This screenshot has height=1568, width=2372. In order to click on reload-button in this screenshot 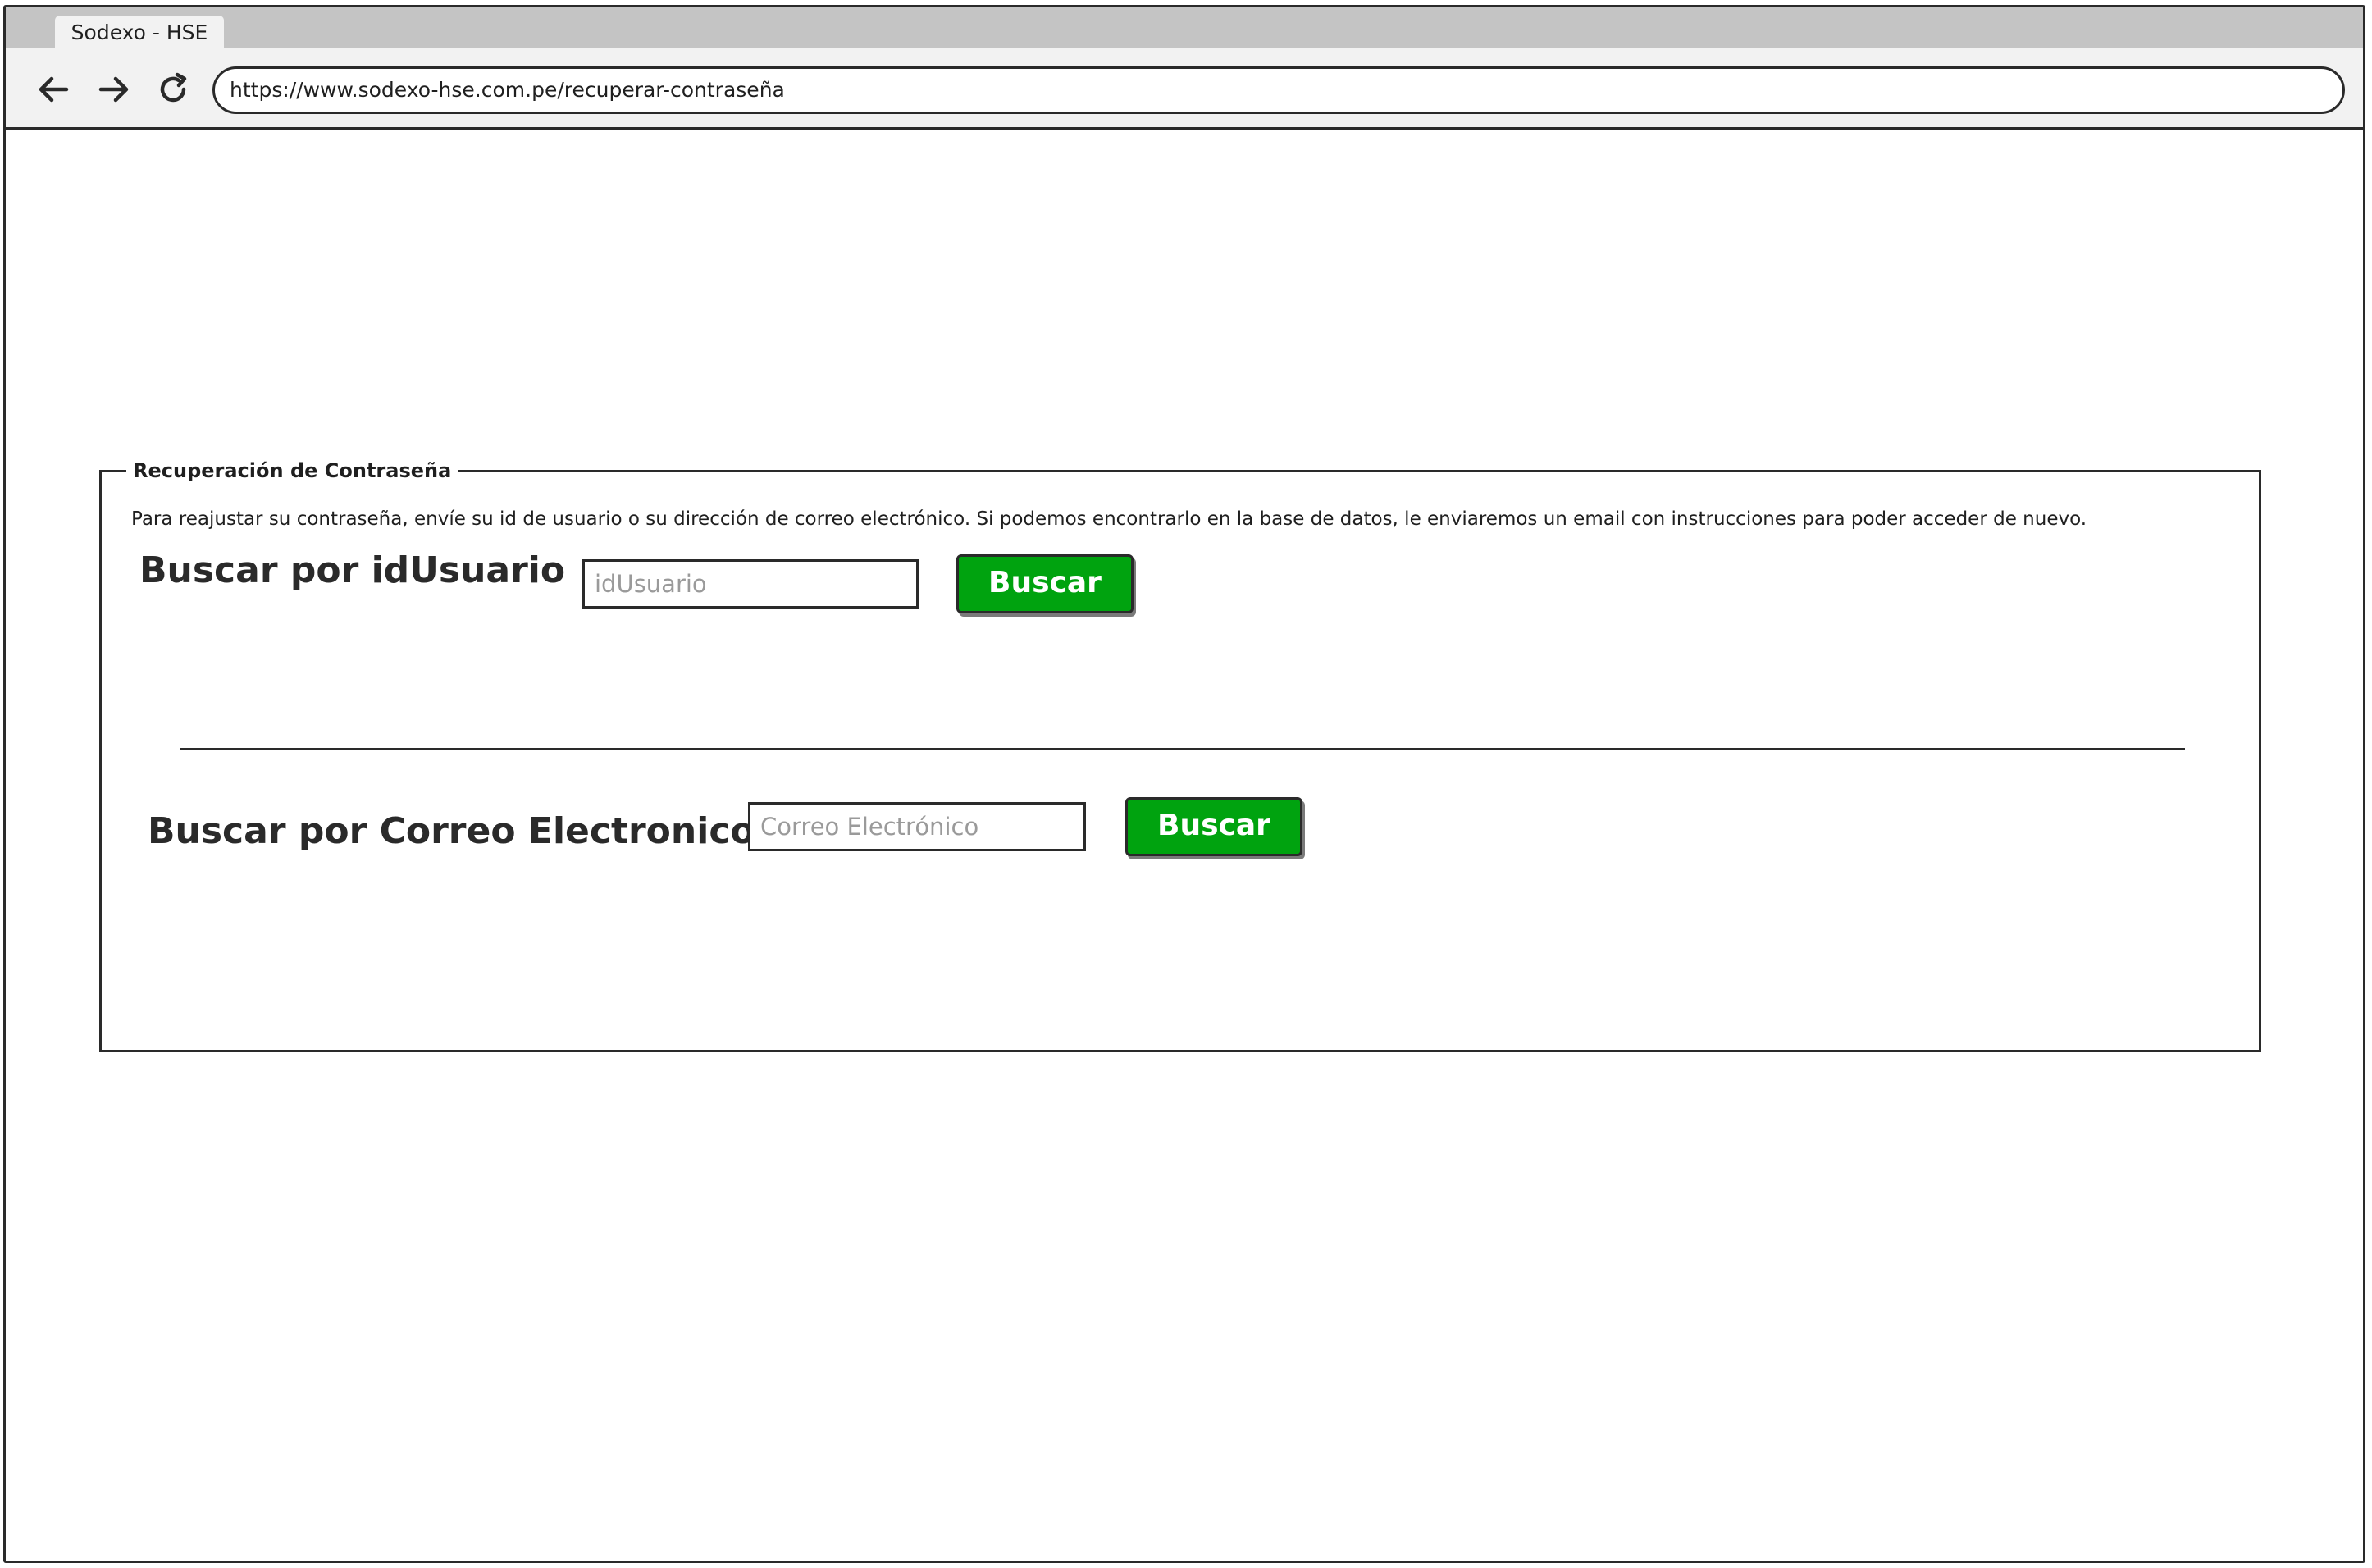, I will do `click(173, 89)`.